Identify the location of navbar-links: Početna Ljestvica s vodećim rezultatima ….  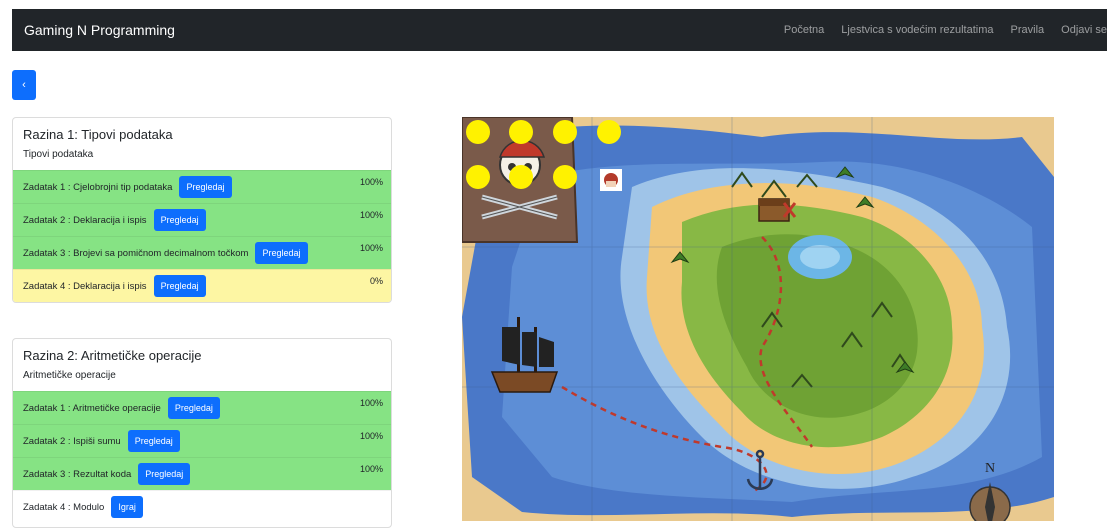
(937, 30).